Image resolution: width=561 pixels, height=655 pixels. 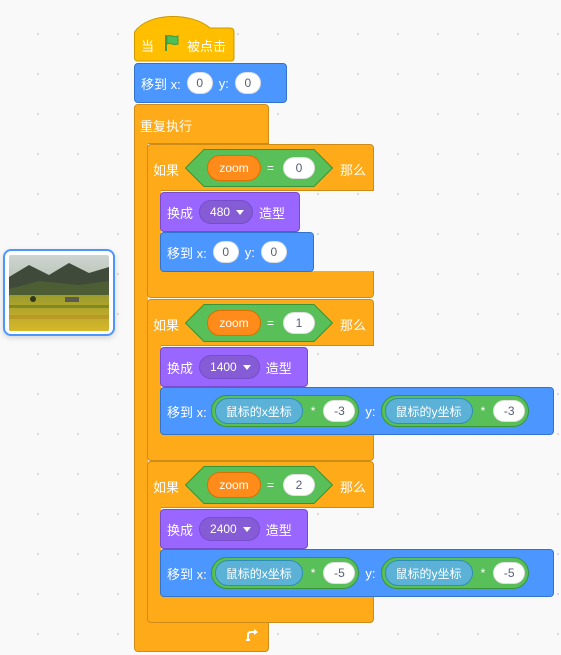 What do you see at coordinates (223, 529) in the screenshot?
I see `costume-value: 2400` at bounding box center [223, 529].